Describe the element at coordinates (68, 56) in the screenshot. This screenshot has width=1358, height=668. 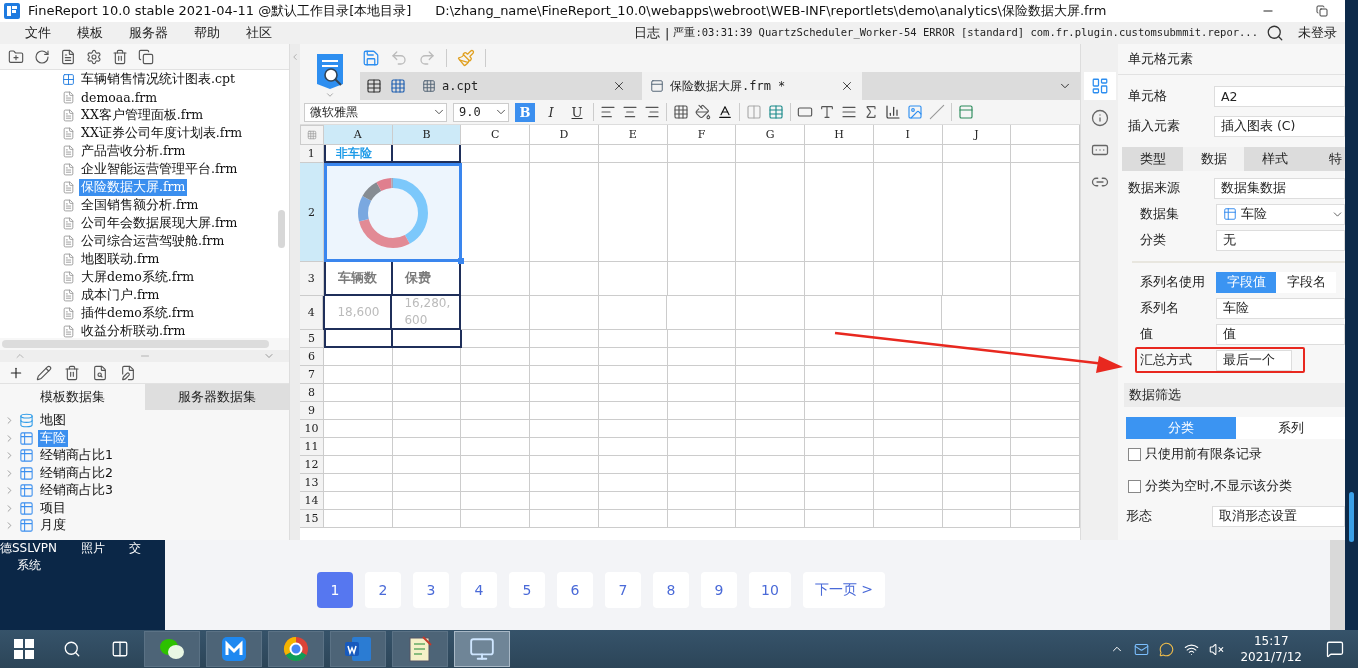
I see `document-icon` at that location.